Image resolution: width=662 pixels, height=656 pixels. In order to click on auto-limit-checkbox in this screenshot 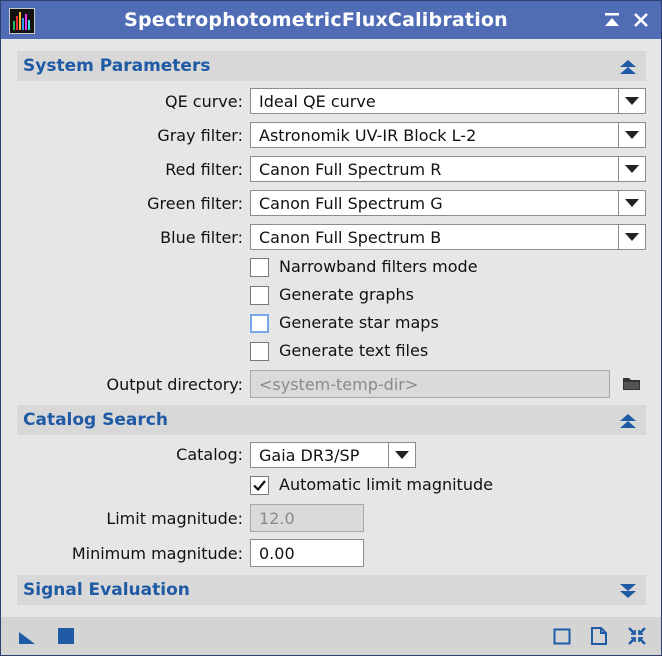, I will do `click(259, 485)`.